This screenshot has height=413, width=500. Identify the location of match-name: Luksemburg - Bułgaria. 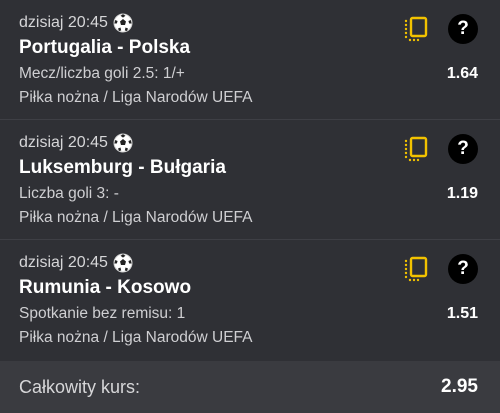
(122, 167).